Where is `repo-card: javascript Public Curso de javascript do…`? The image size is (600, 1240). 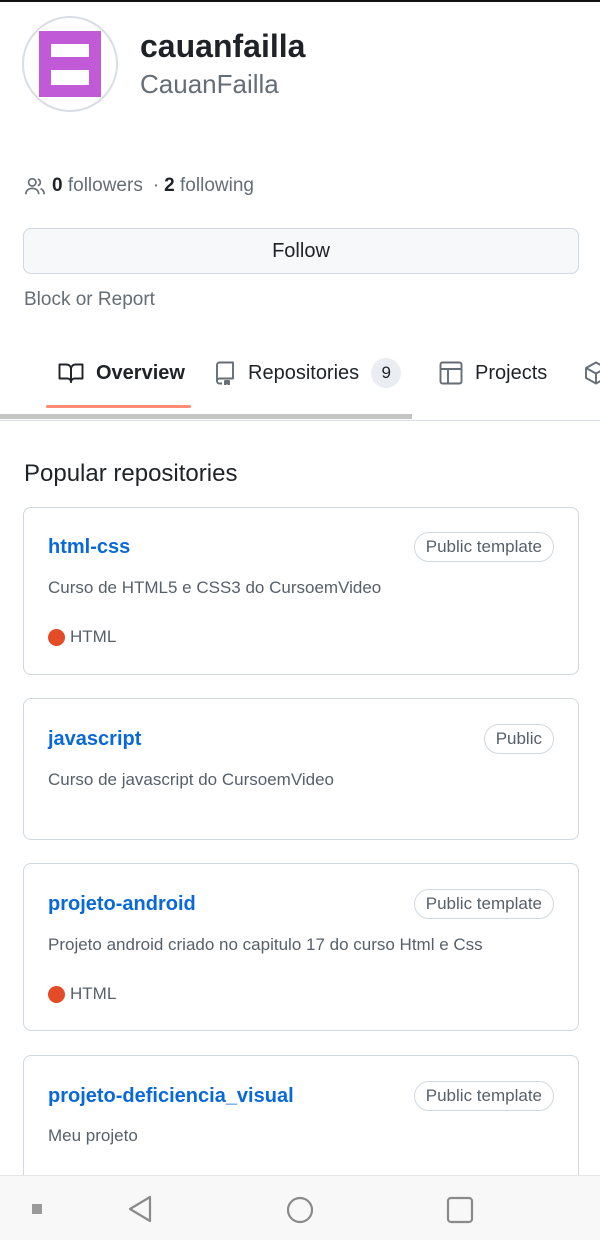
repo-card: javascript Public Curso de javascript do… is located at coordinates (301, 769).